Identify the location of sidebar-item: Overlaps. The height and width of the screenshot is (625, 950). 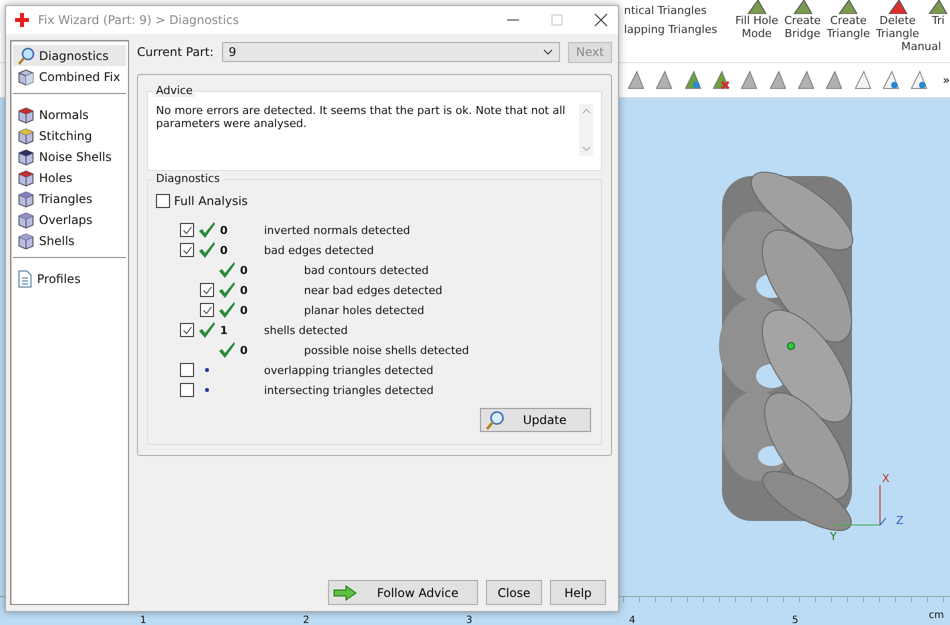
(69, 219).